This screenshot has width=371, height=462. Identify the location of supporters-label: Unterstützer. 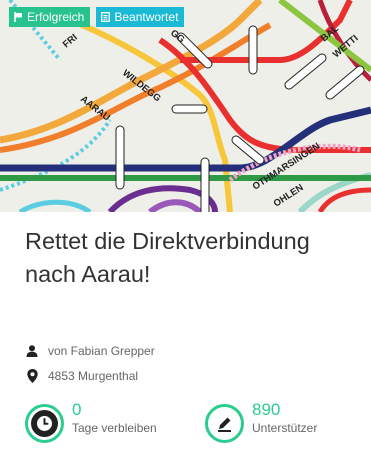
(285, 428).